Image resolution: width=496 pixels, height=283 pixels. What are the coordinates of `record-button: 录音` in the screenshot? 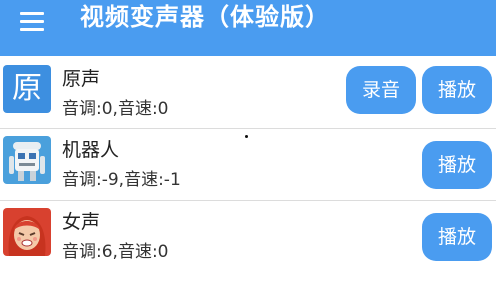 It's located at (381, 90).